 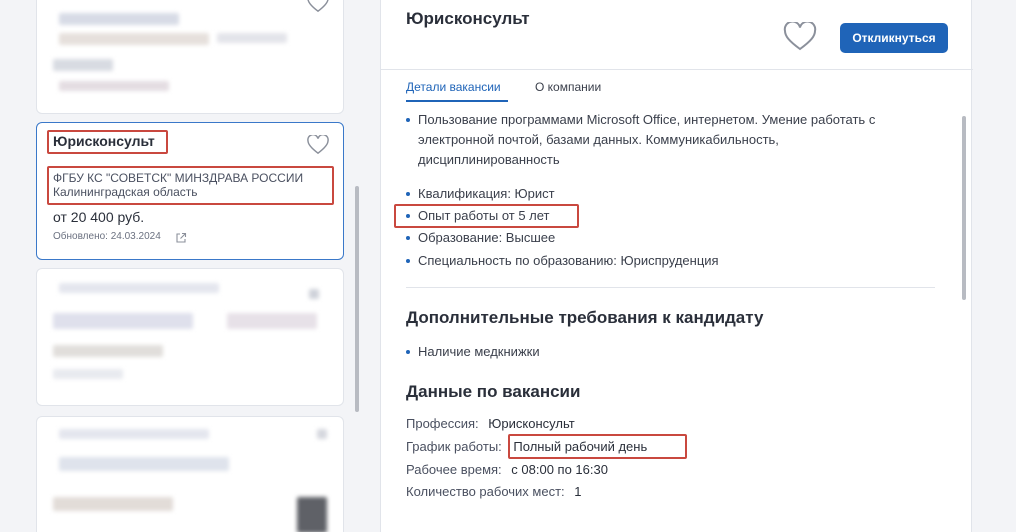 What do you see at coordinates (493, 391) in the screenshot?
I see `vacancy-data-heading: Данные по вакансии` at bounding box center [493, 391].